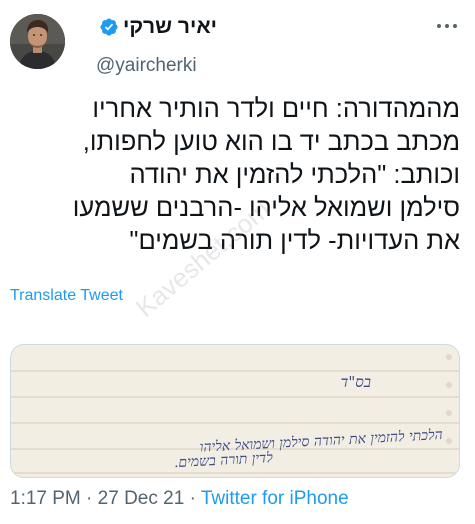 This screenshot has width=475, height=524. What do you see at coordinates (37, 41) in the screenshot?
I see `avatar` at bounding box center [37, 41].